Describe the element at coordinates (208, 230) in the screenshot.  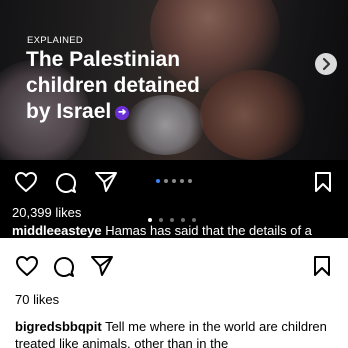
I see `caption-text: Hamas has said that the details of a` at that location.